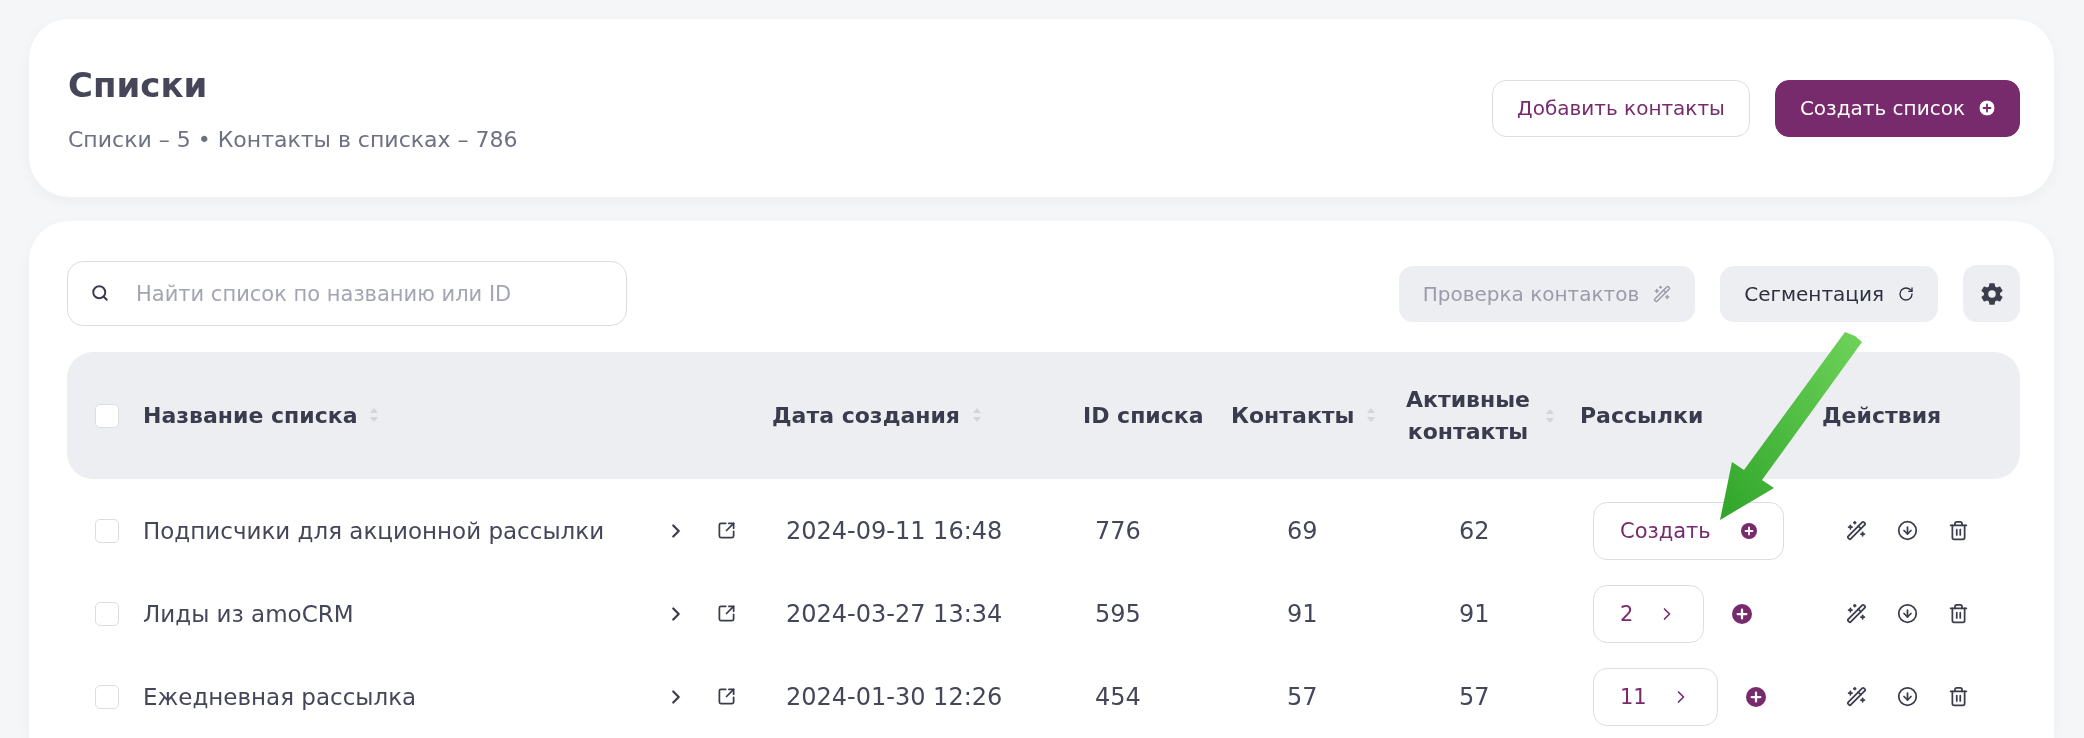  I want to click on list-name: Ежедневная рассылка, so click(280, 696).